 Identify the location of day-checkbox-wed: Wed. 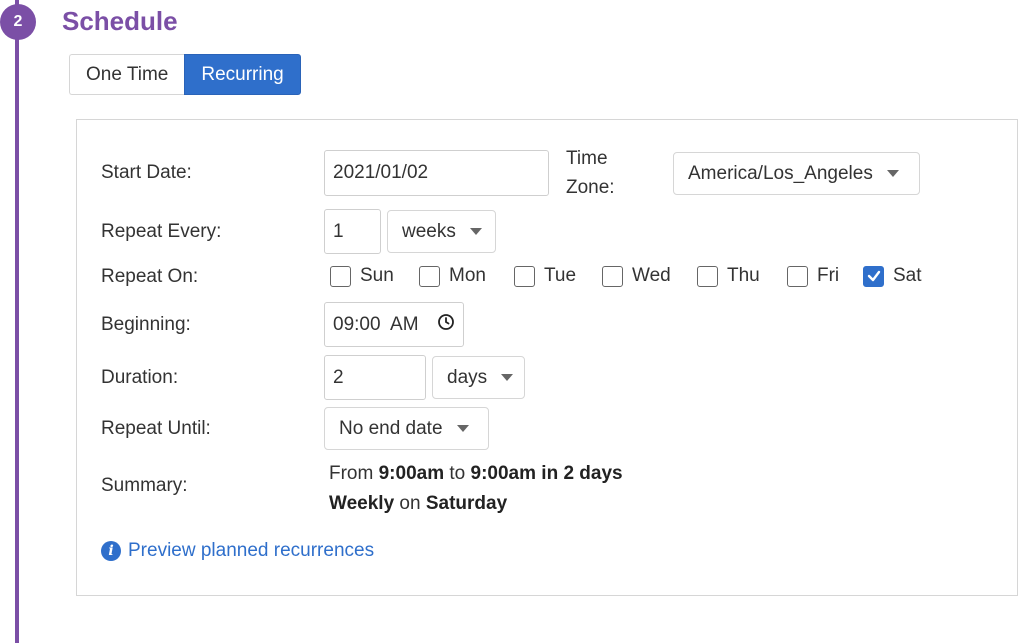
(636, 276).